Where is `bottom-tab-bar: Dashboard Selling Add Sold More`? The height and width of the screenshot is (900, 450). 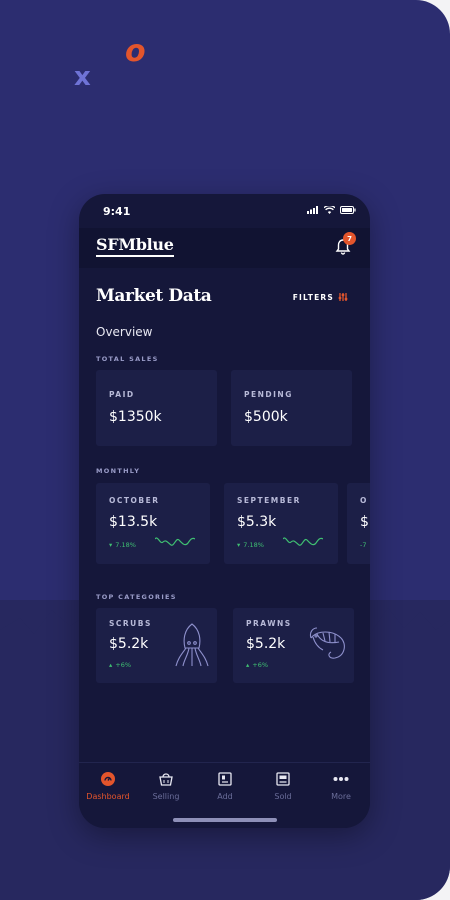 bottom-tab-bar: Dashboard Selling Add Sold More is located at coordinates (224, 795).